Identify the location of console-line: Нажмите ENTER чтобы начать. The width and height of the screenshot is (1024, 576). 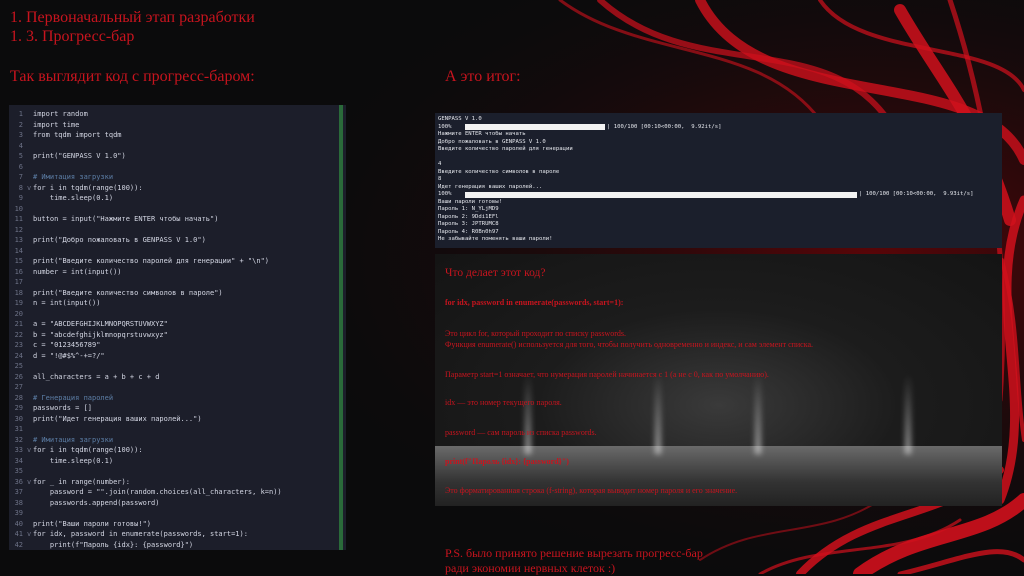
(482, 134).